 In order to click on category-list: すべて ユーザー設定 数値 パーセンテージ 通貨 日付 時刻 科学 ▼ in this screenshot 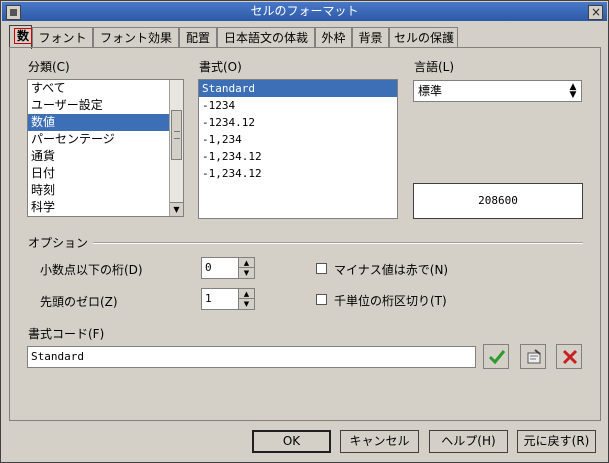, I will do `click(105, 148)`.